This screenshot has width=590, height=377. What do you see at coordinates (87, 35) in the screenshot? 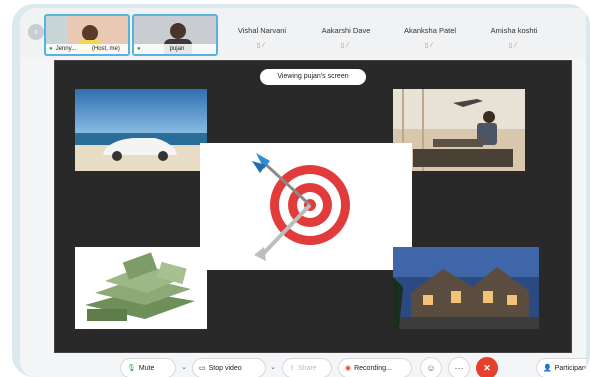
I see `participant-video-tile: ● Jenny... (Host, me)` at bounding box center [87, 35].